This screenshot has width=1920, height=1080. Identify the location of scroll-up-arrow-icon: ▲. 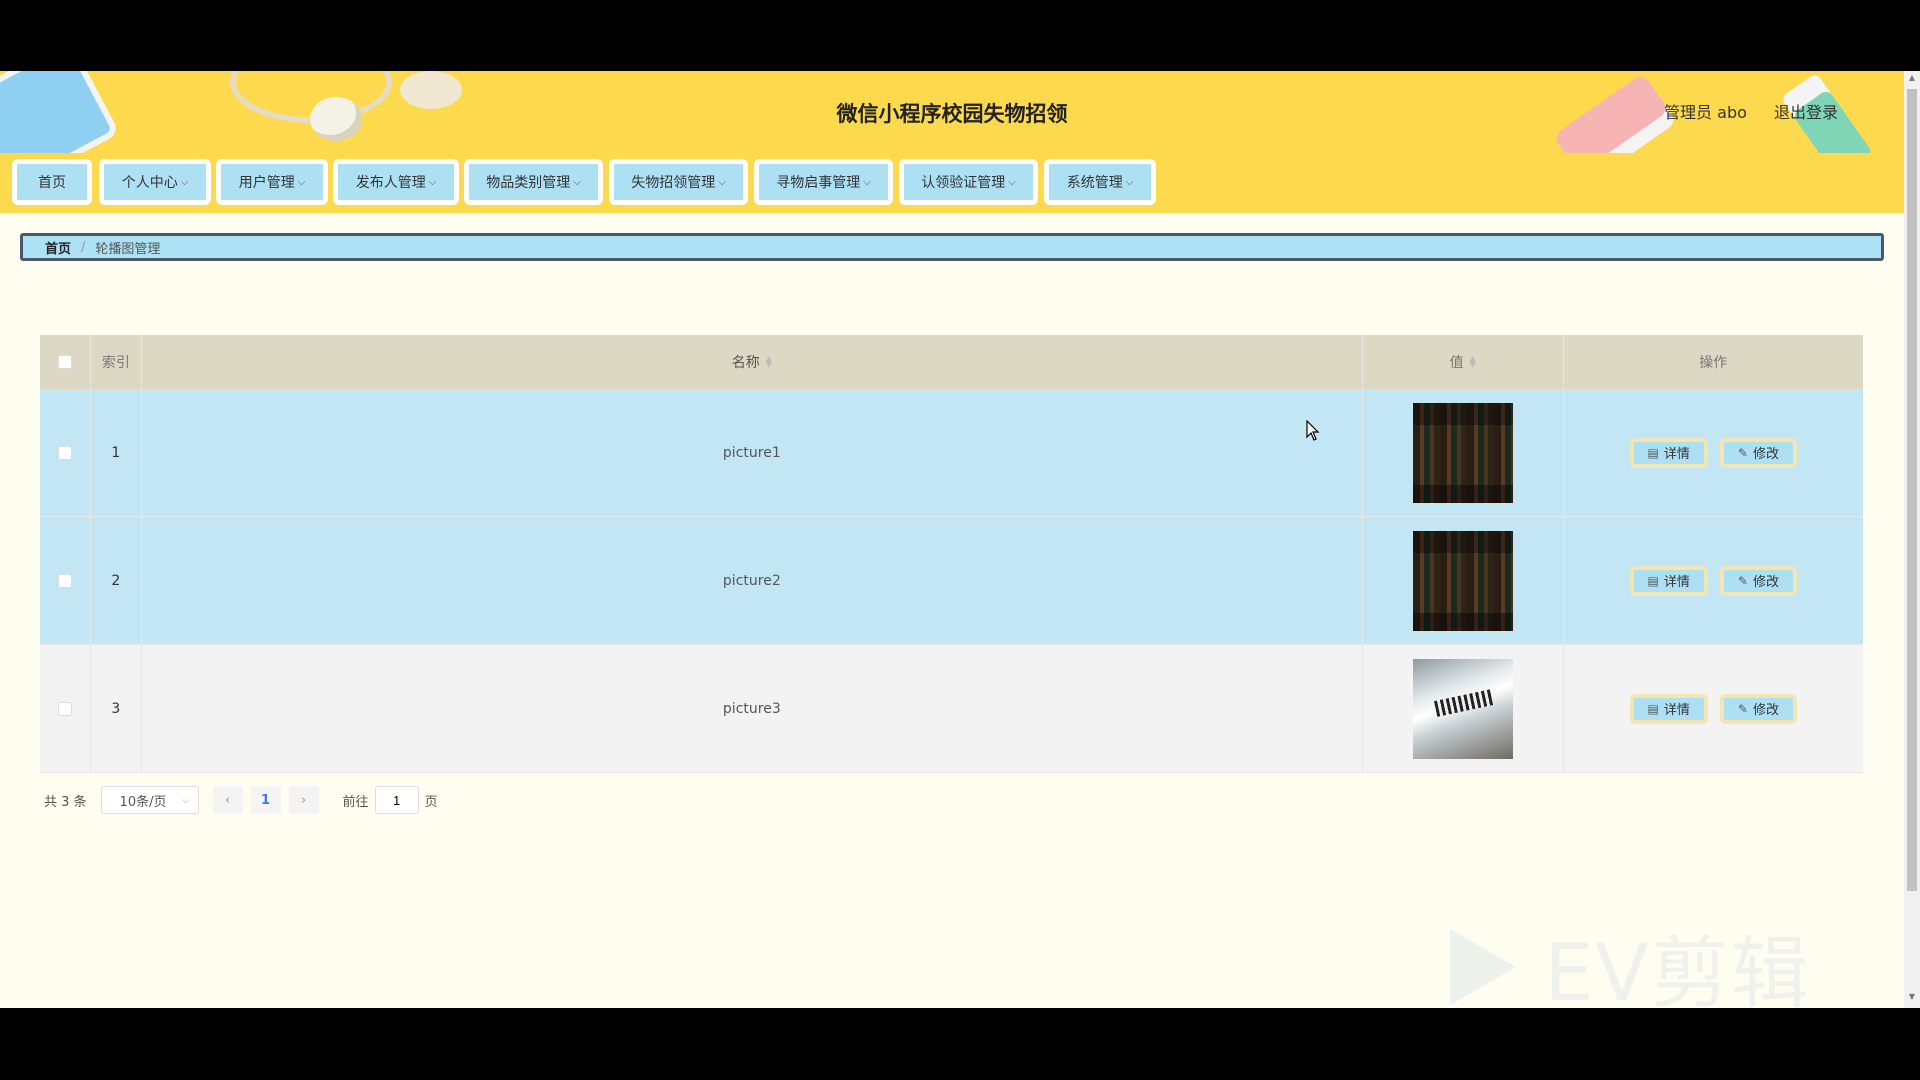
(1912, 80).